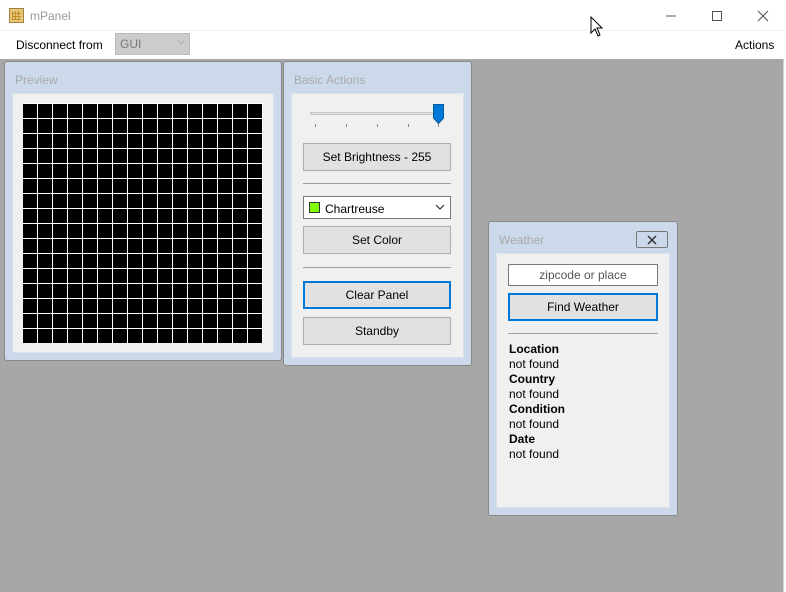  I want to click on location-label: Location, so click(534, 349).